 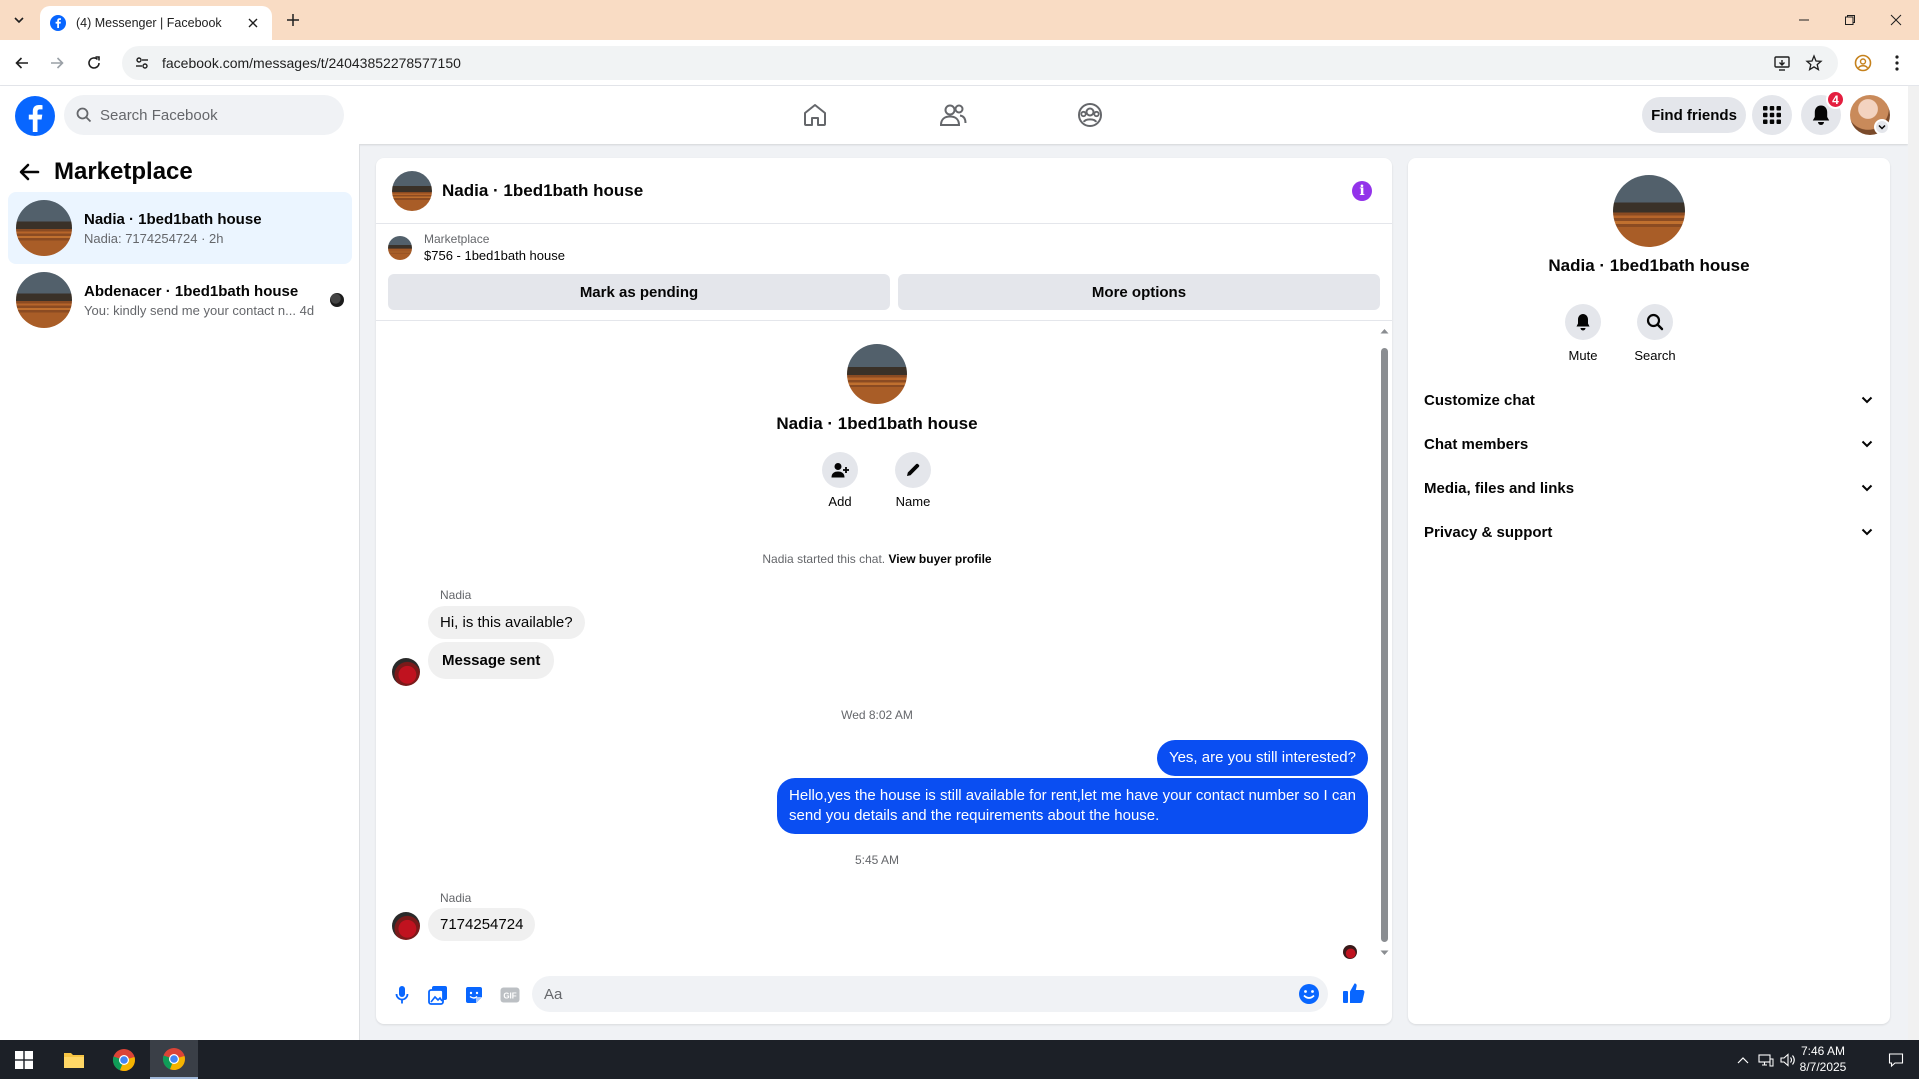 What do you see at coordinates (476, 247) in the screenshot?
I see `listing-info: Marketplace $756 - 1bed1bath house` at bounding box center [476, 247].